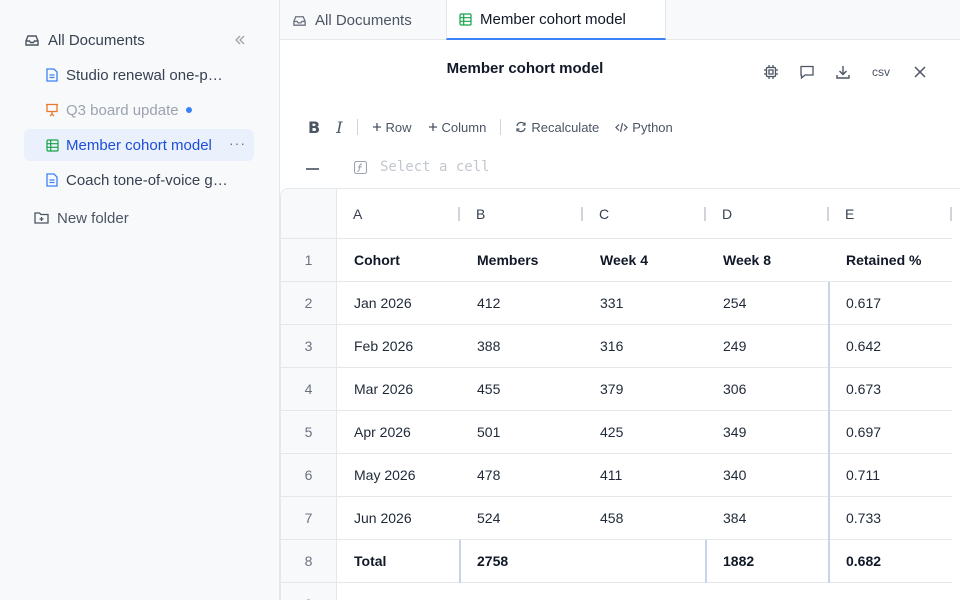 The height and width of the screenshot is (600, 960). I want to click on download-icon, so click(843, 72).